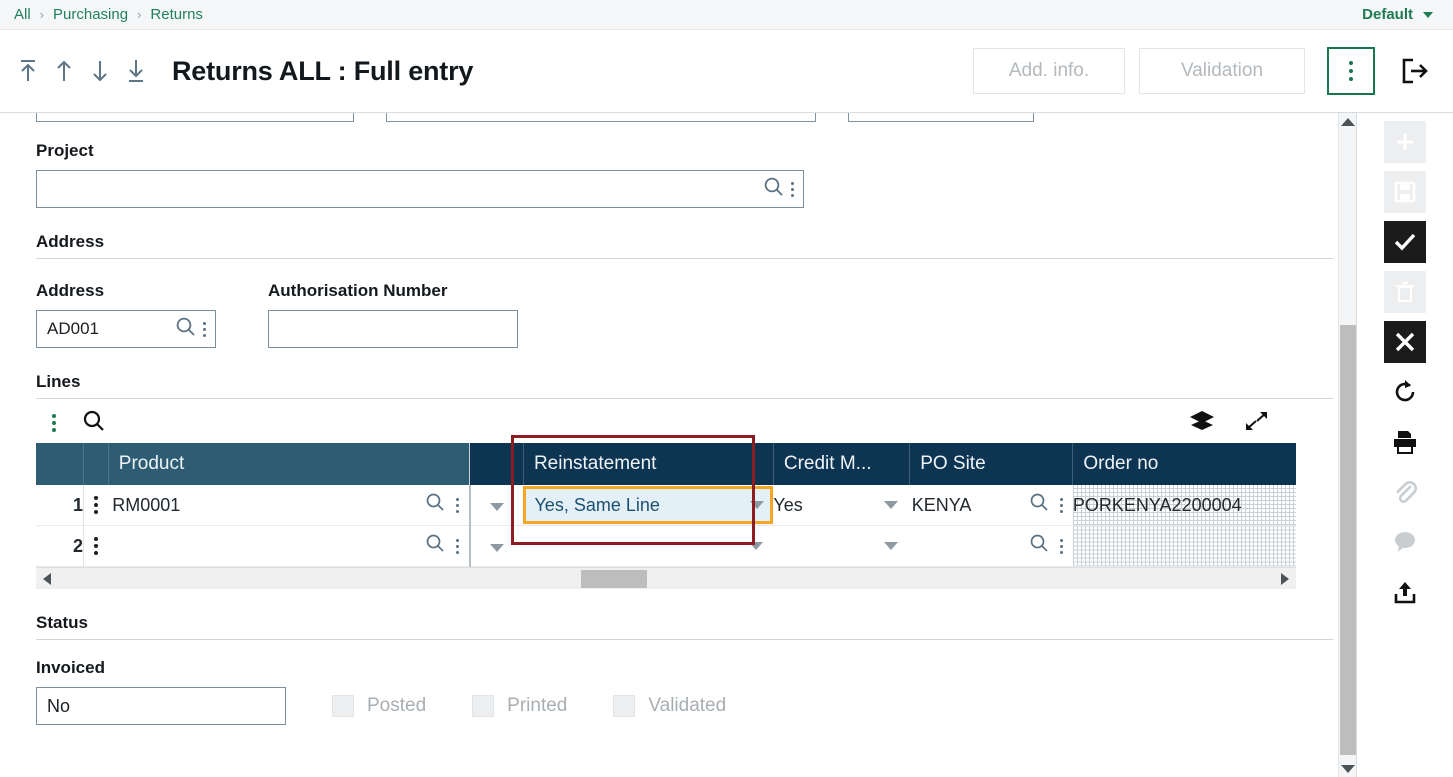 This screenshot has height=777, width=1453. What do you see at coordinates (1256, 423) in the screenshot?
I see `expand-icon` at bounding box center [1256, 423].